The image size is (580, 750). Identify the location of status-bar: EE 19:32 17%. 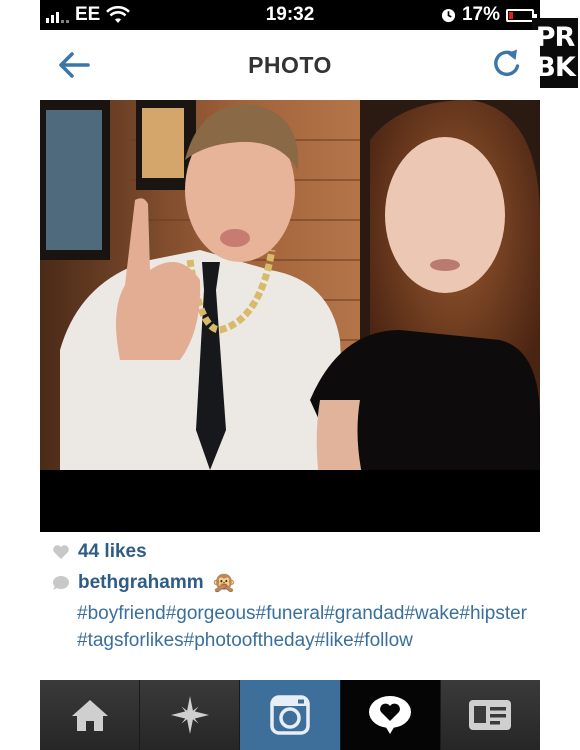
(290, 15).